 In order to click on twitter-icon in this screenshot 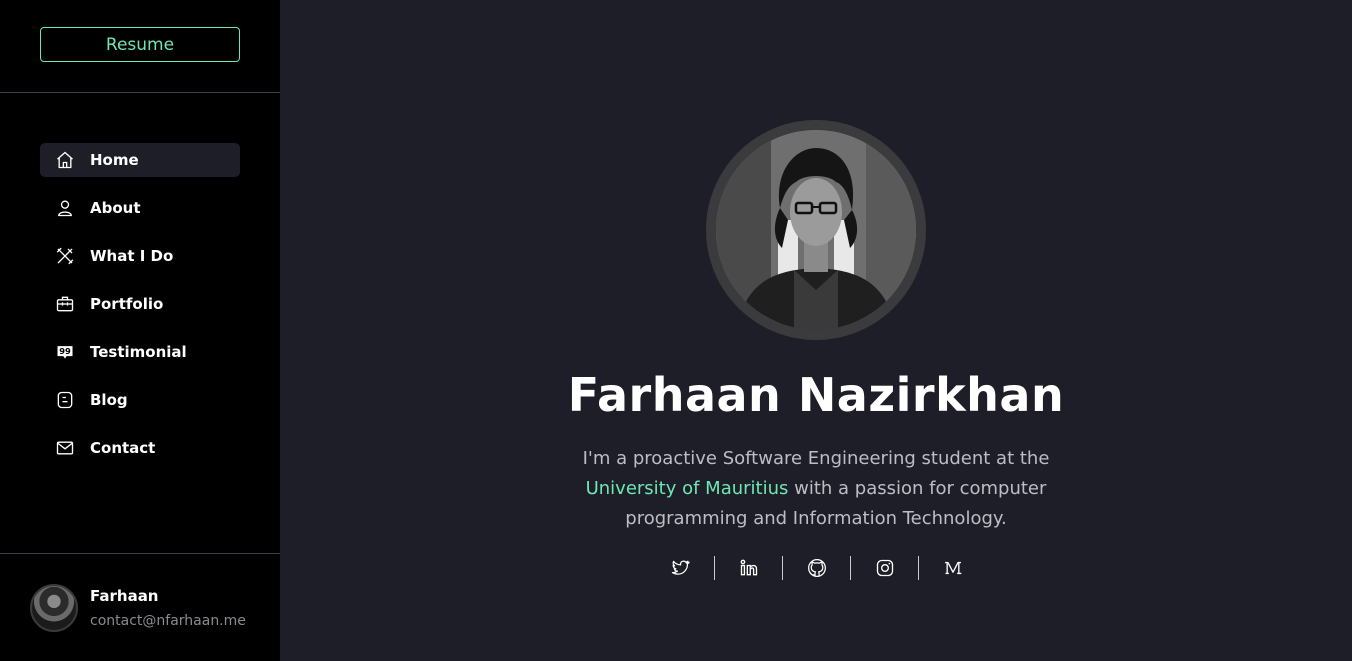, I will do `click(680, 567)`.